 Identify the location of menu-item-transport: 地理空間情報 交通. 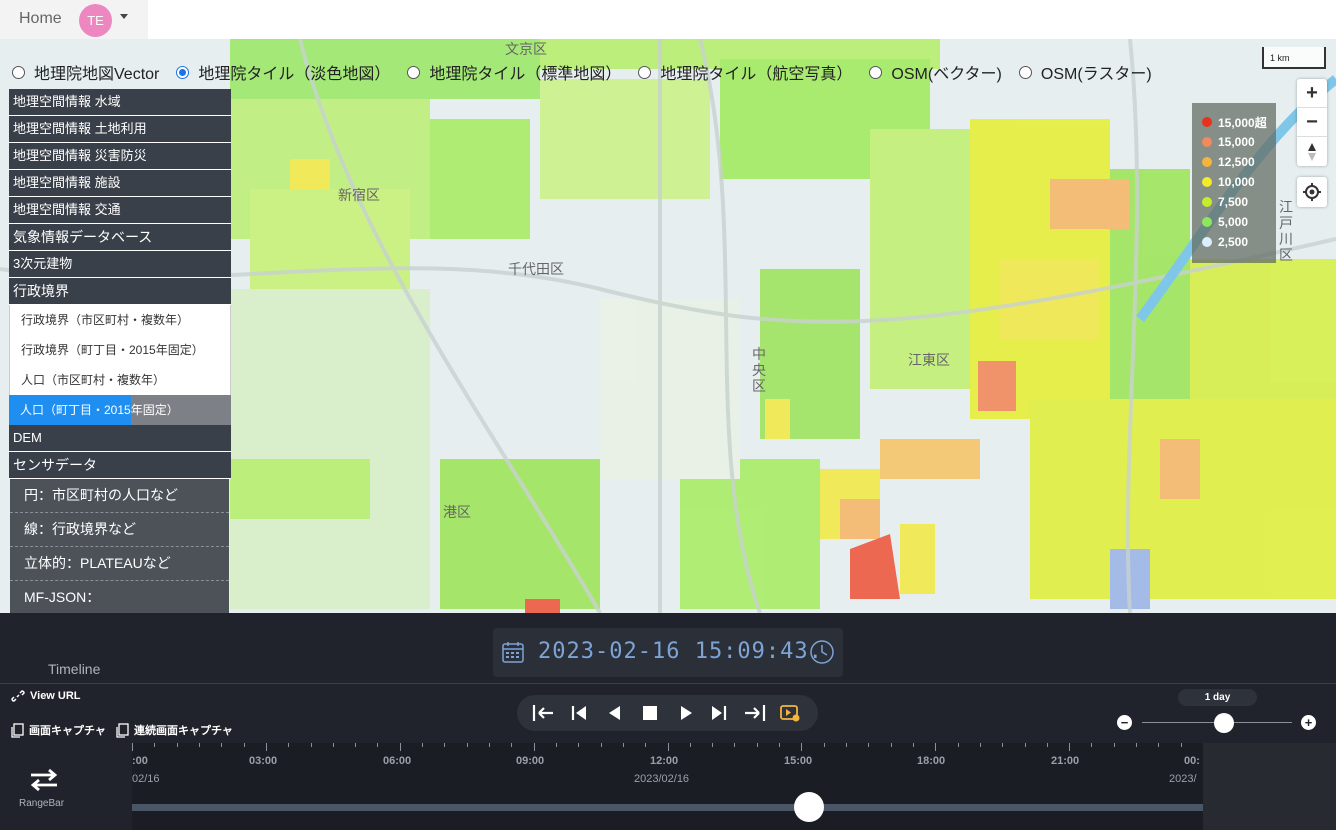
(120, 210).